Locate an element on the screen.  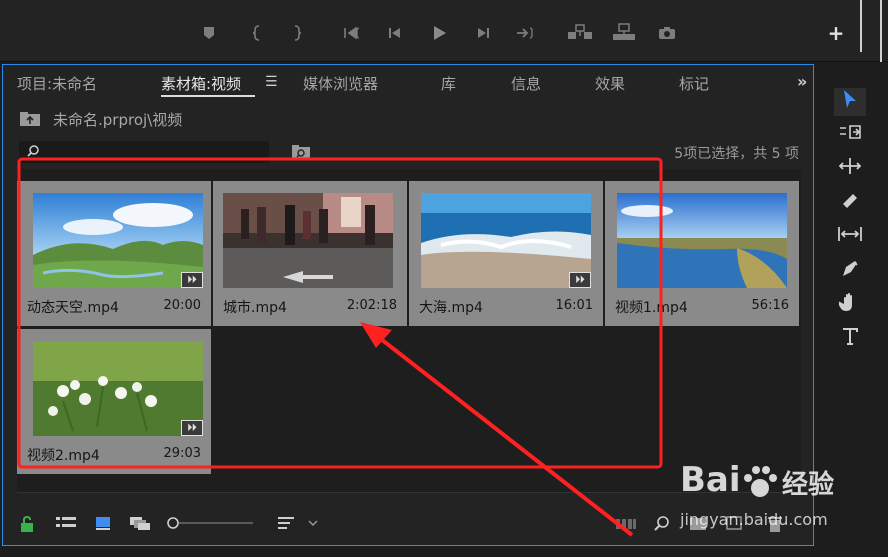
tab-libraries: 库 is located at coordinates (448, 83).